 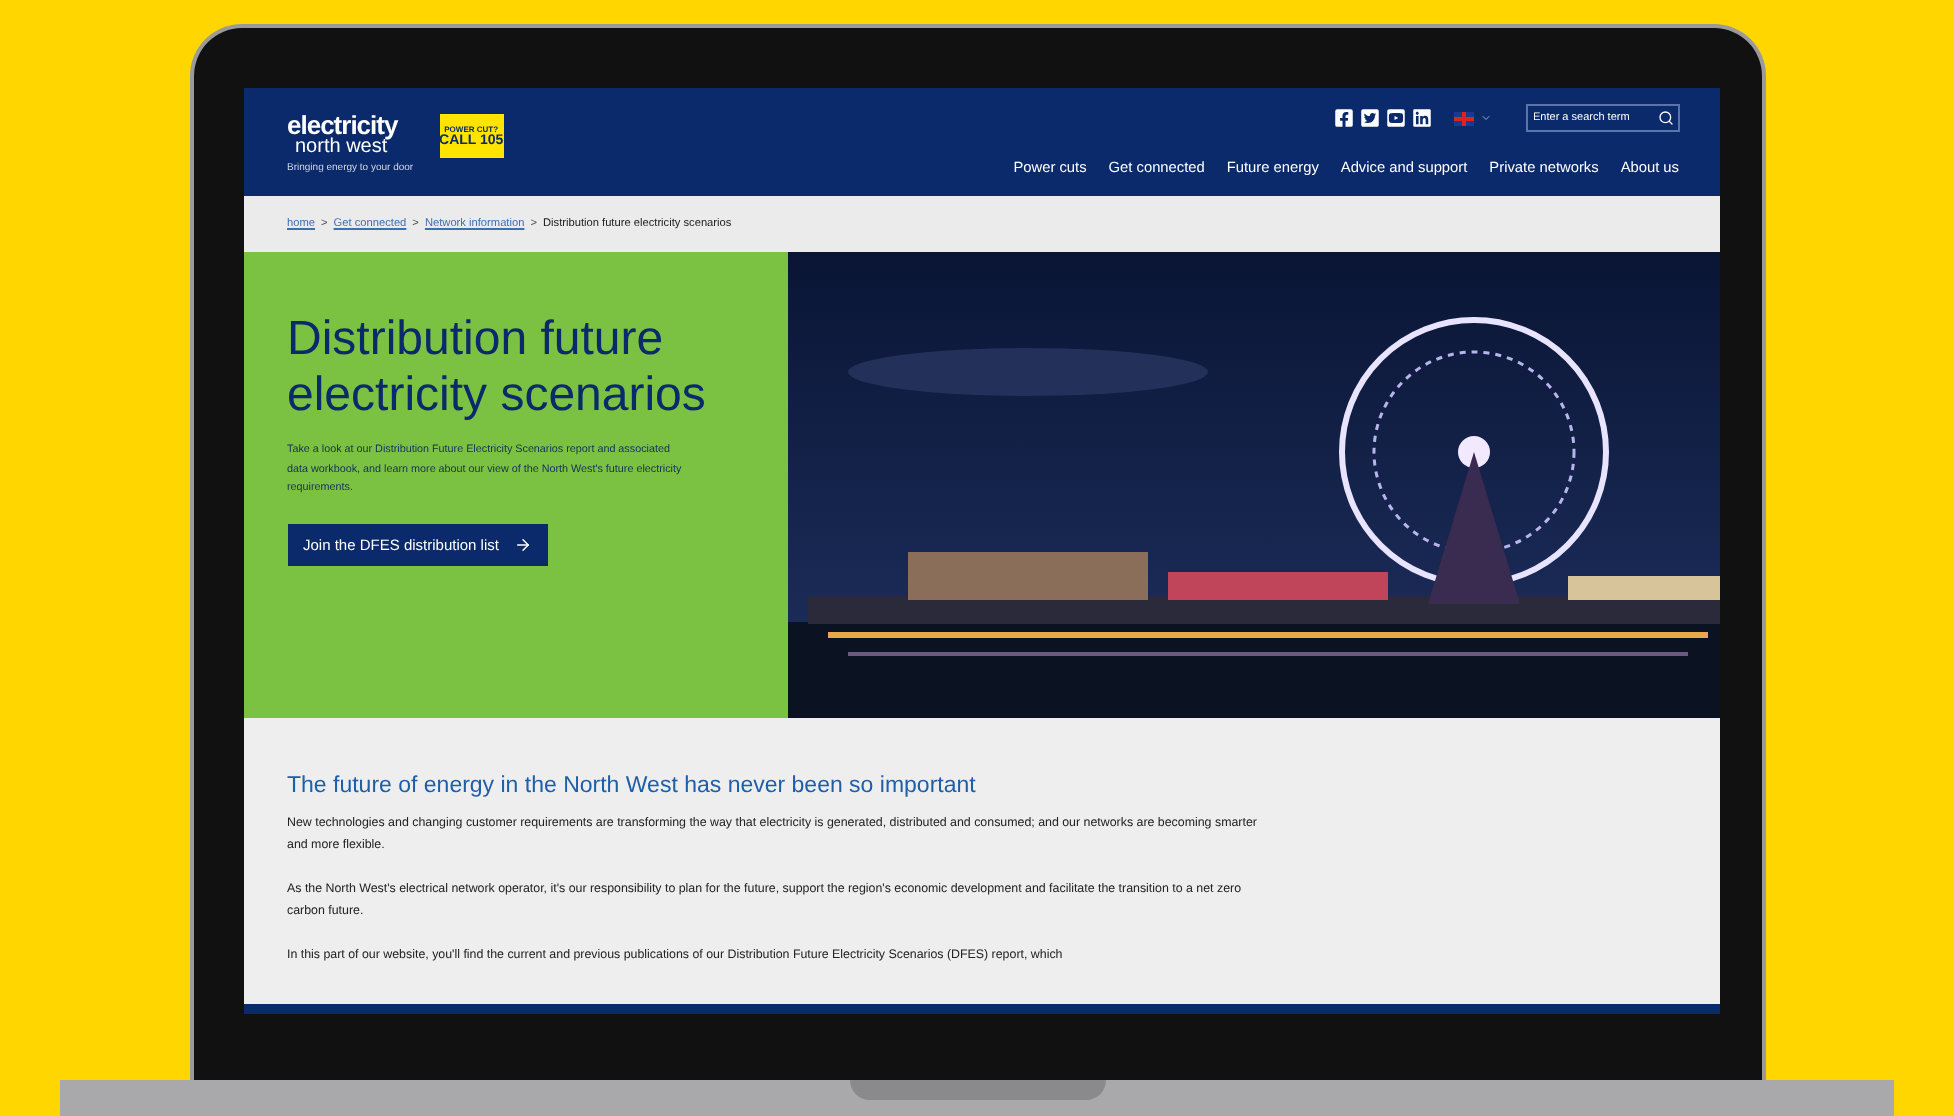 I want to click on flag-icon, so click(x=1463, y=118).